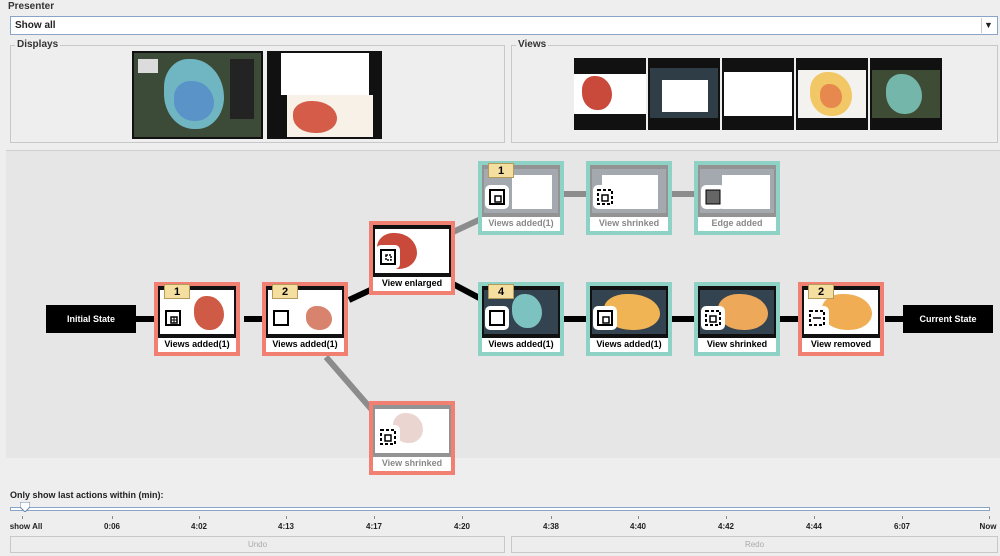  I want to click on history-node-views-added: Views added(1), so click(629, 319).